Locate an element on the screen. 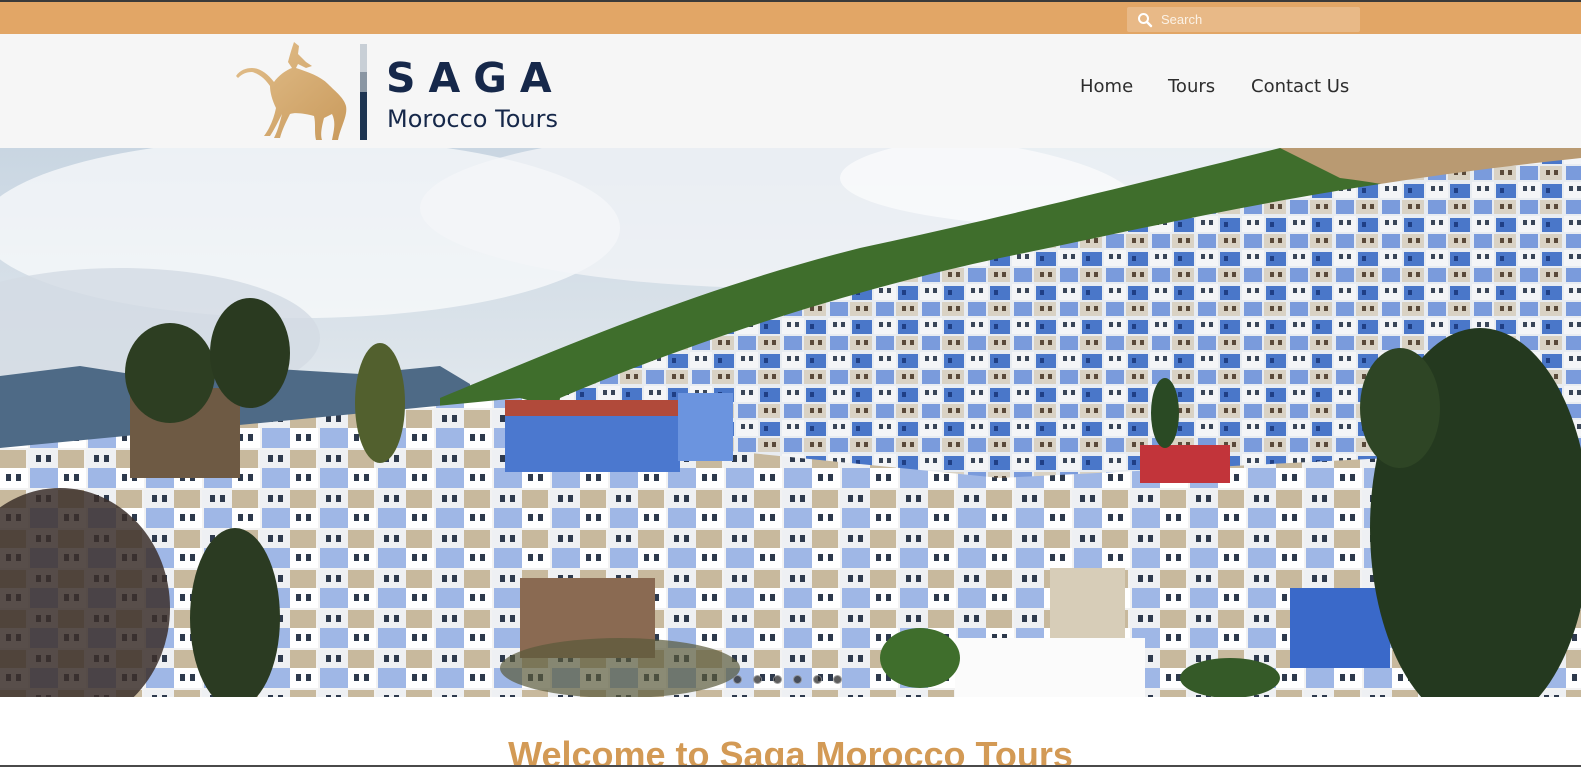 The image size is (1581, 767). camel-rider-icon is located at coordinates (291, 91).